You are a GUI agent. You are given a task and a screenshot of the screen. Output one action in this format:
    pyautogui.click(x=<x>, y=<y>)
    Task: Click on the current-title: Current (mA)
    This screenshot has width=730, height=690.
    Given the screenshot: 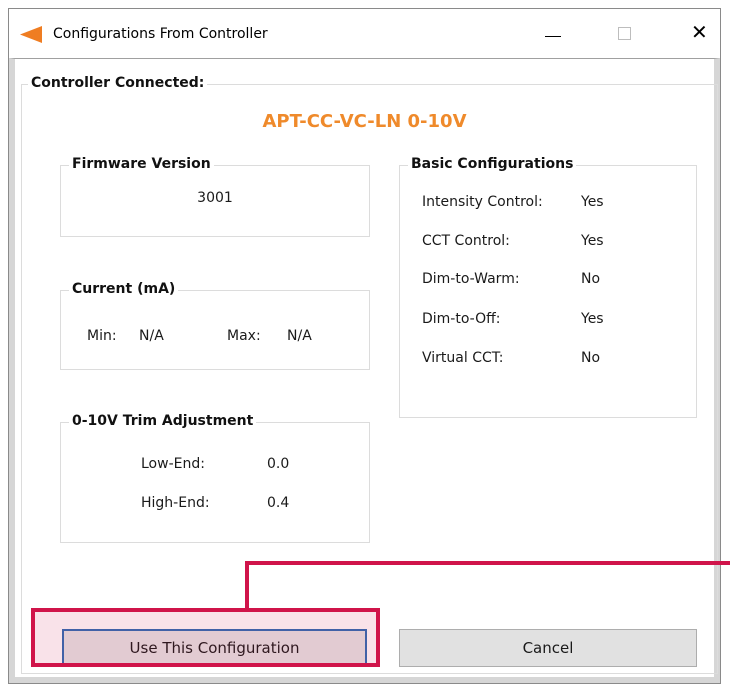 What is the action you would take?
    pyautogui.click(x=124, y=289)
    